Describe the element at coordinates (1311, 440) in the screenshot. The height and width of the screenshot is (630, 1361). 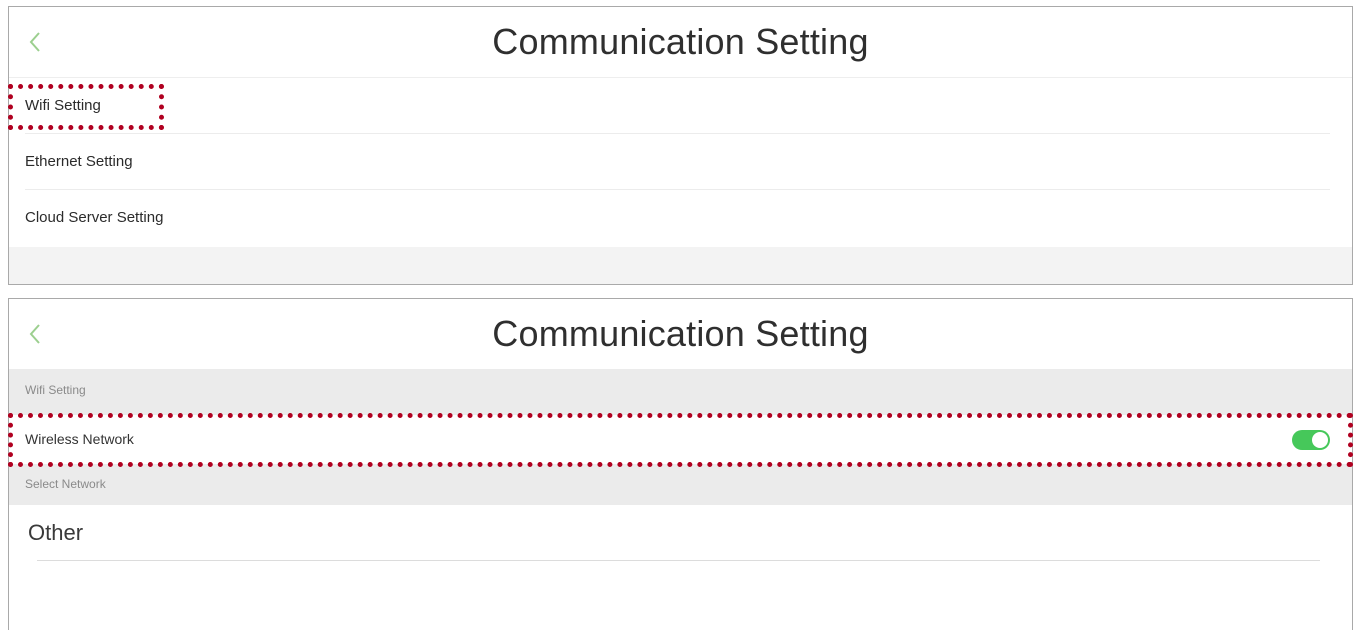
I see `wireless-network-toggle` at that location.